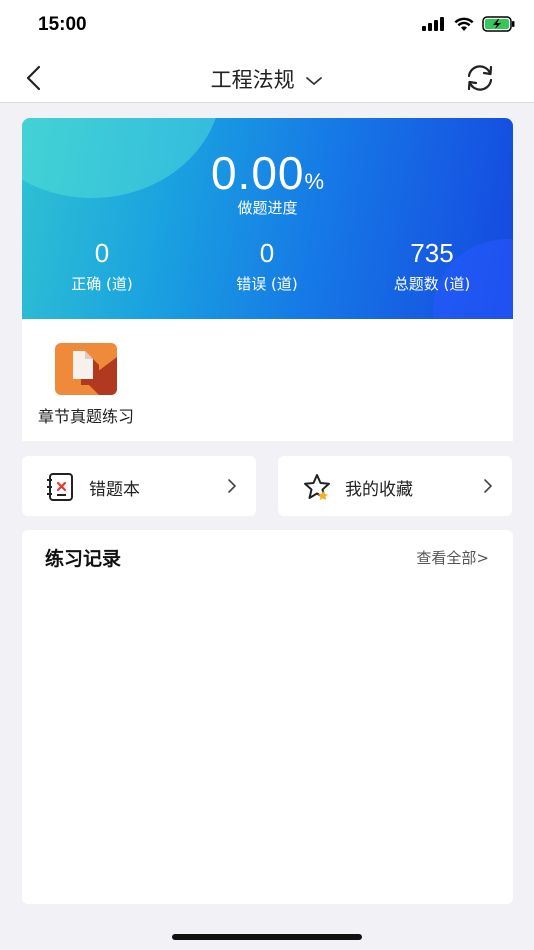 The image size is (534, 950). What do you see at coordinates (432, 253) in the screenshot?
I see `stat-value: 735` at bounding box center [432, 253].